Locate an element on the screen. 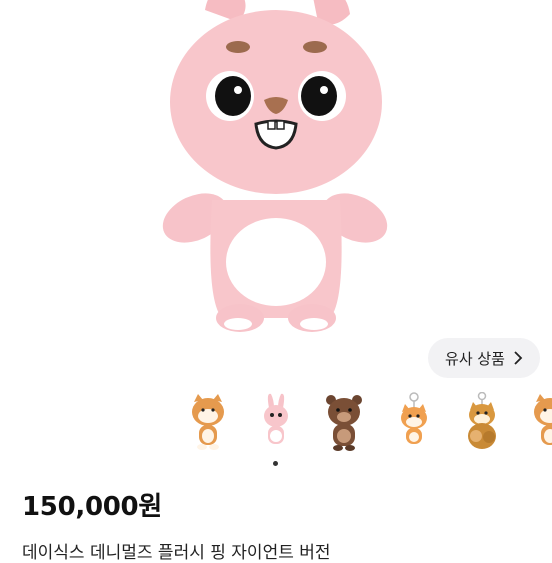 The image size is (552, 563). chevron-right-icon is located at coordinates (518, 358).